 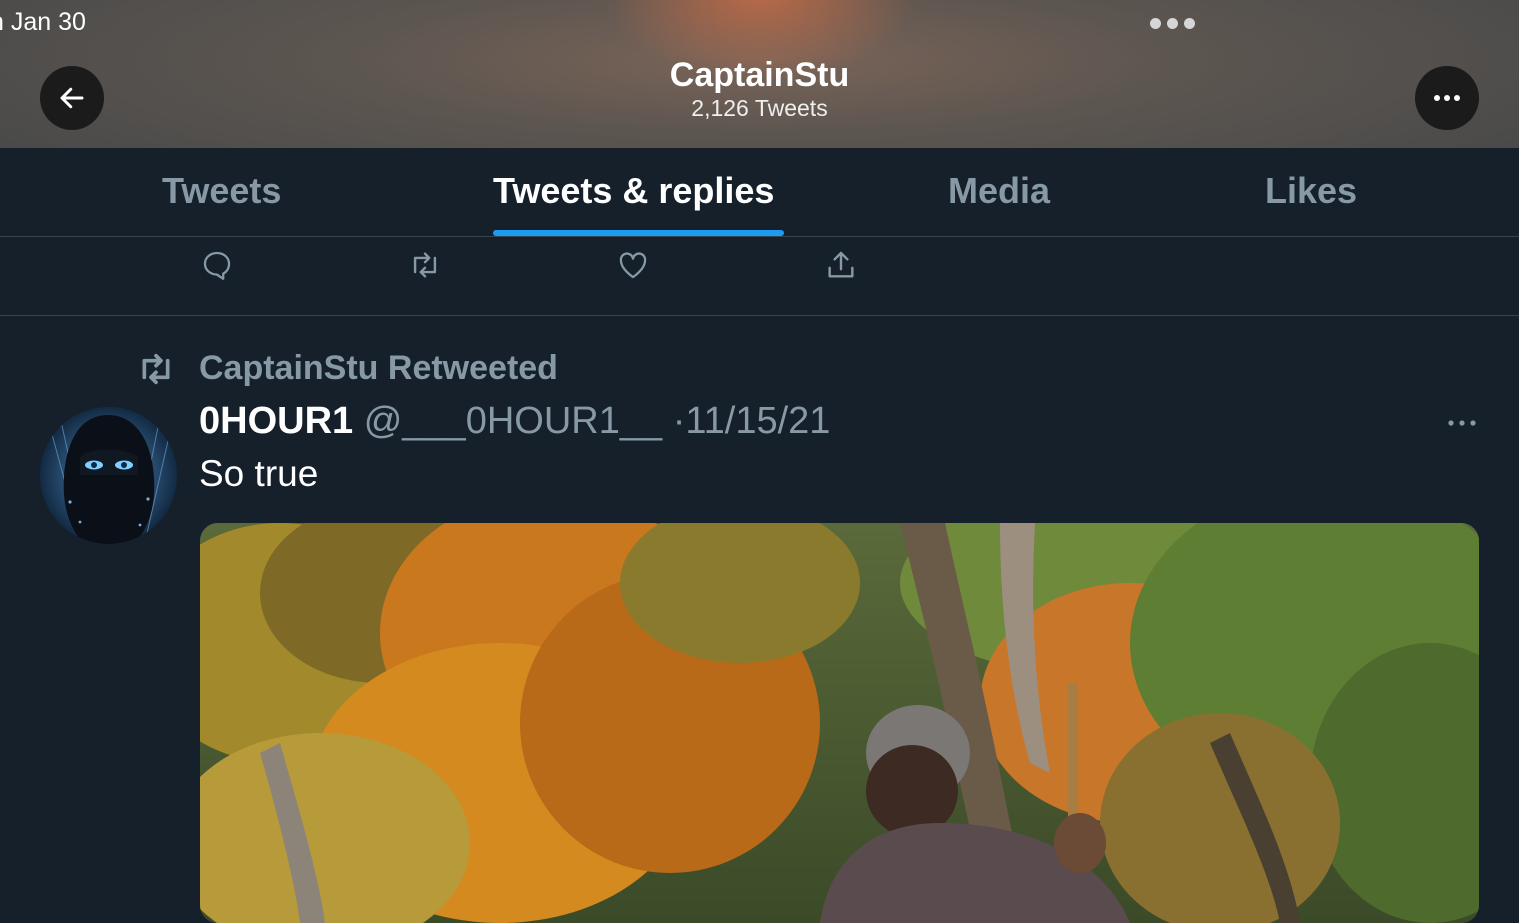 I want to click on like-button, so click(x=633, y=265).